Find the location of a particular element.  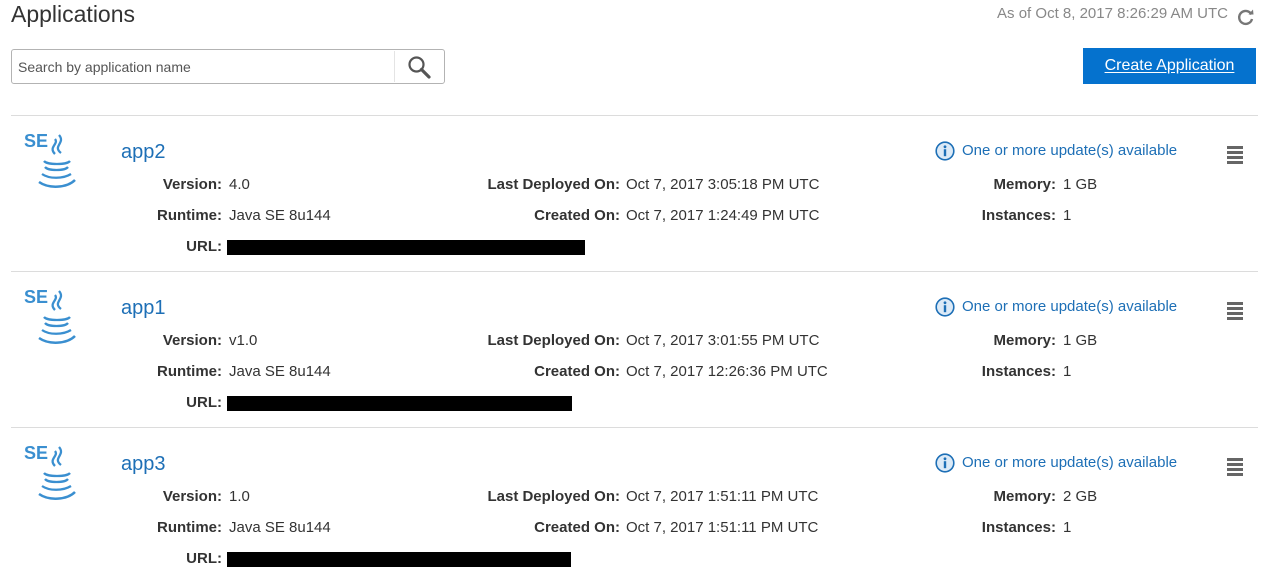

memory-value: 2 GB is located at coordinates (1080, 496).